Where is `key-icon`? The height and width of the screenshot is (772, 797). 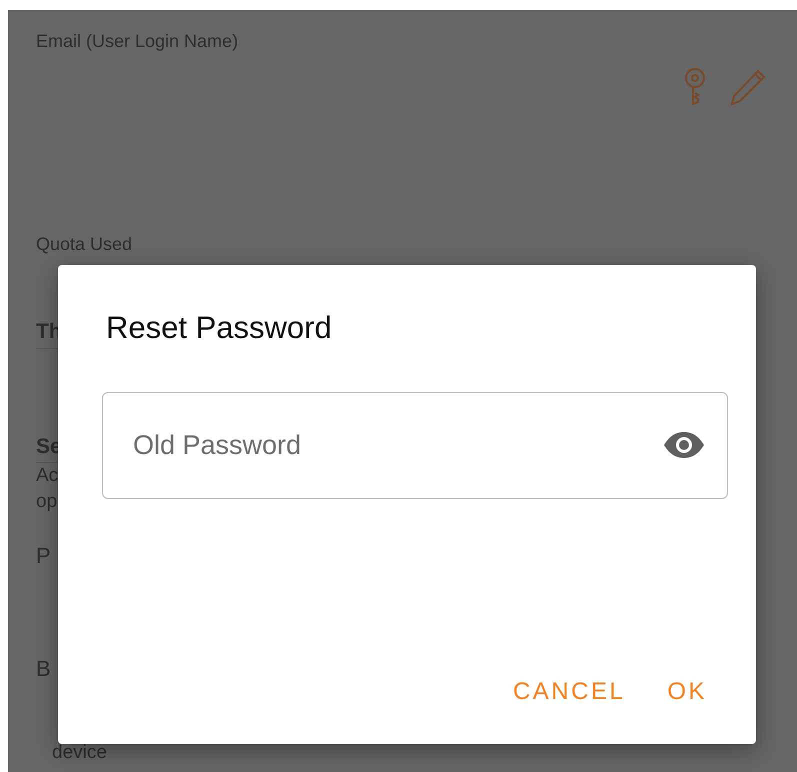 key-icon is located at coordinates (695, 87).